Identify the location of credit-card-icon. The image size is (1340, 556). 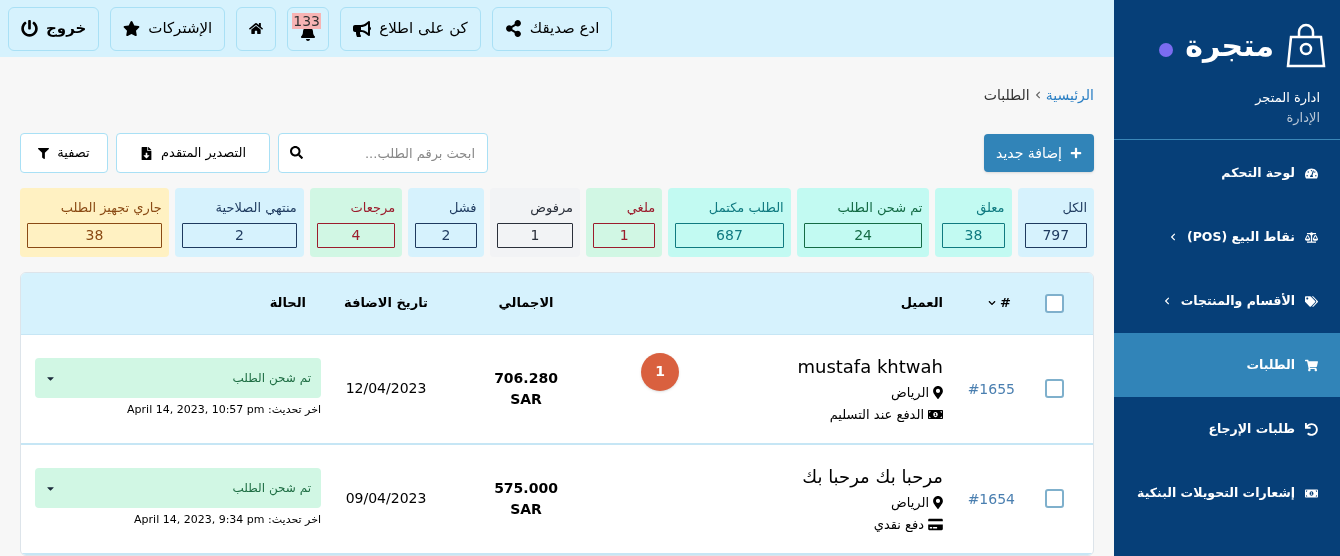
(935, 525).